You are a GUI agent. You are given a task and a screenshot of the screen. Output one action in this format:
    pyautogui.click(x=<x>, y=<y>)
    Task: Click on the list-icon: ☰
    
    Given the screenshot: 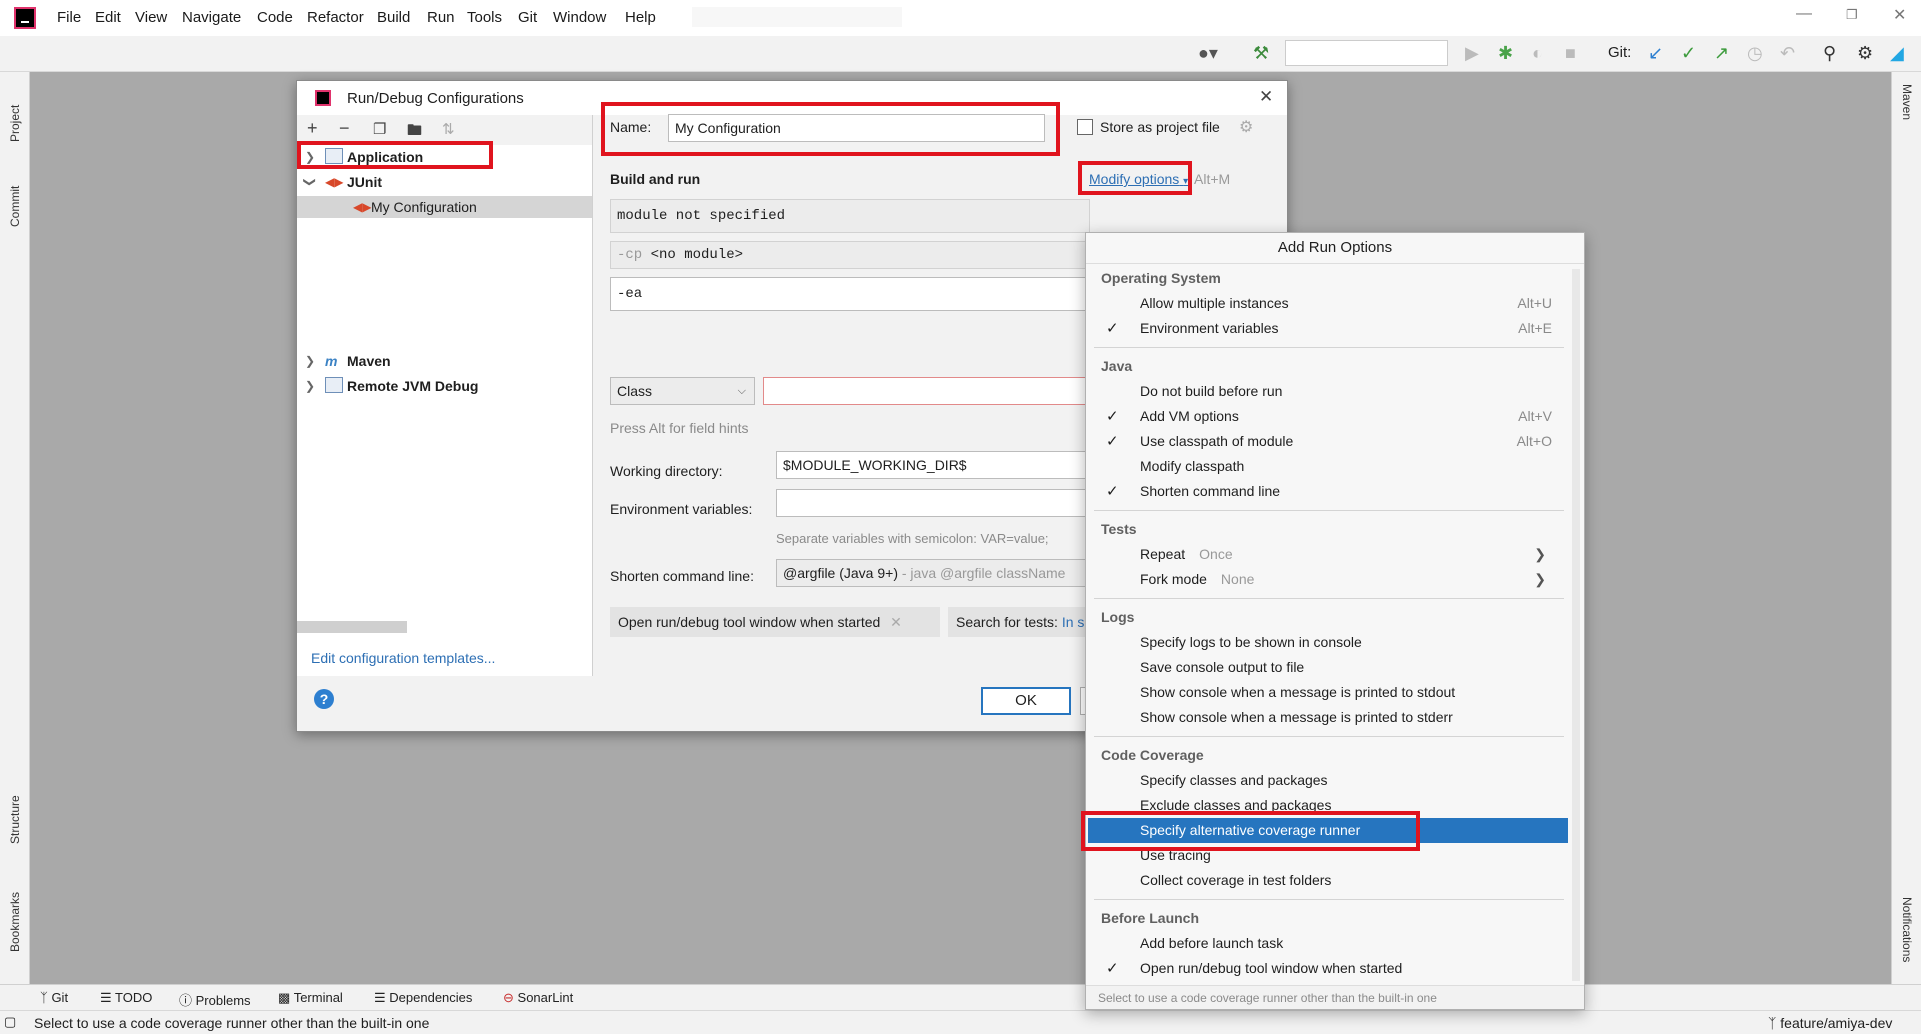 What is the action you would take?
    pyautogui.click(x=106, y=997)
    